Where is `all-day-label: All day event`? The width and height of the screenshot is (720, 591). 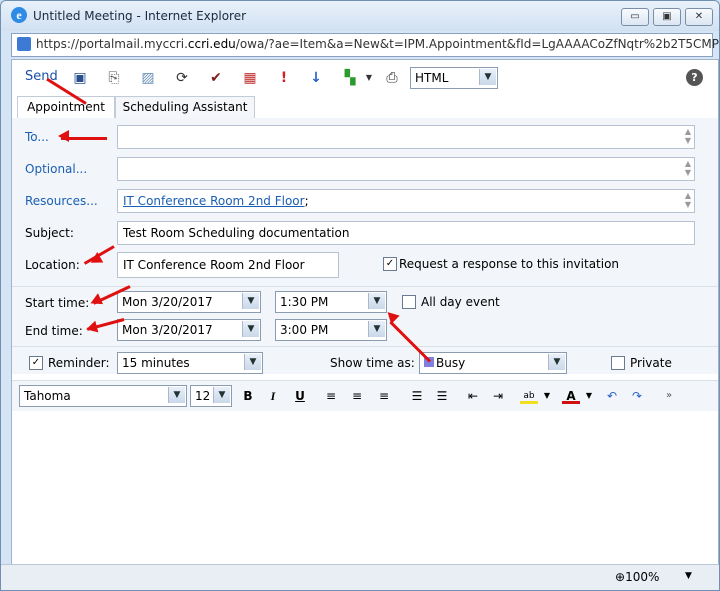 all-day-label: All day event is located at coordinates (460, 302).